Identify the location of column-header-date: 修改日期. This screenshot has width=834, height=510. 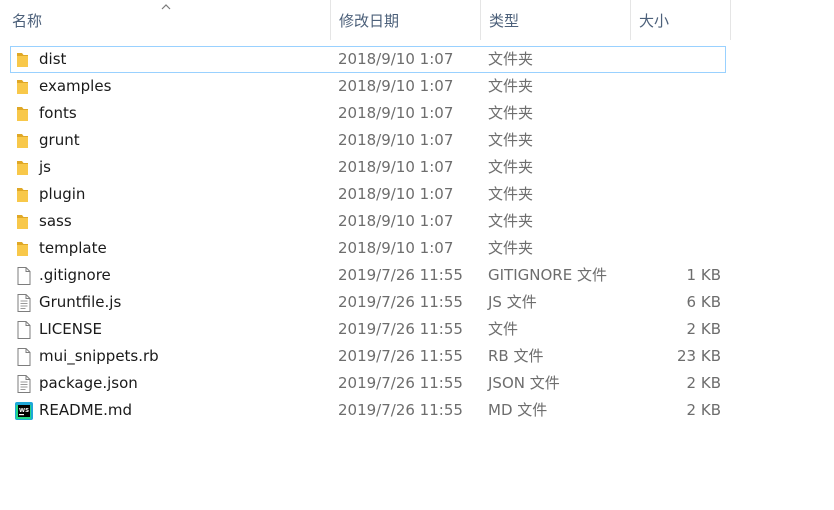
(406, 20).